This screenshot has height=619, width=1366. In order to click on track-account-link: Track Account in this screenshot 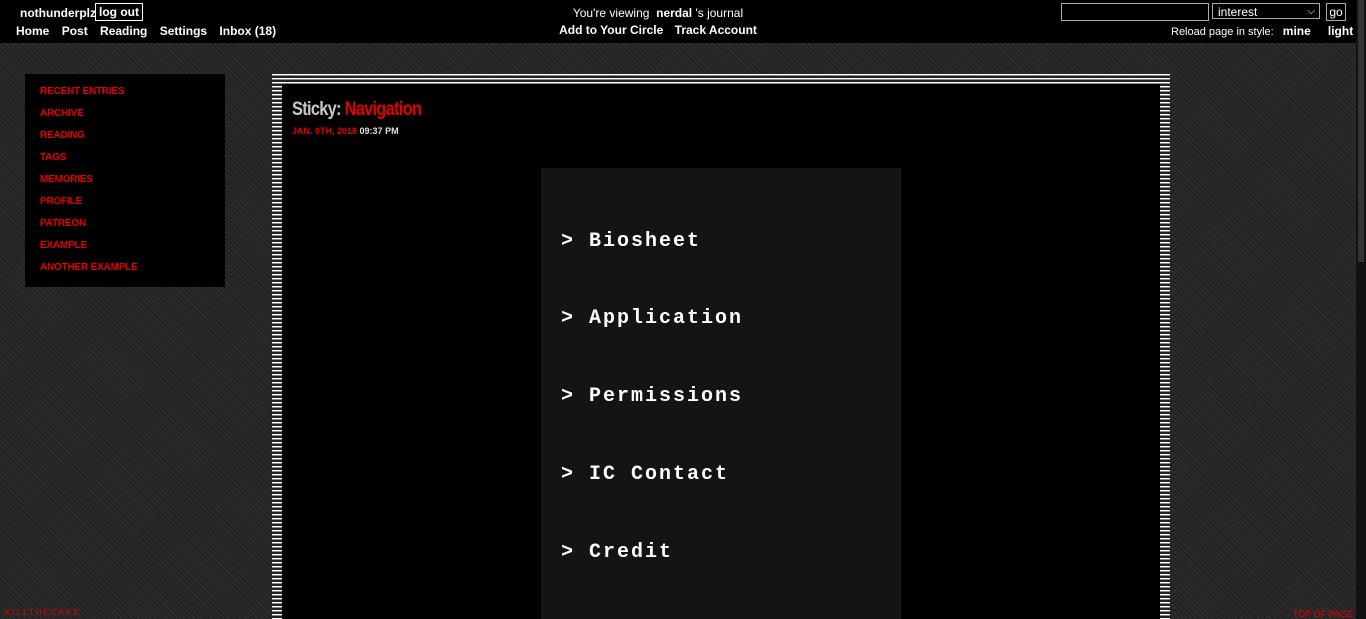, I will do `click(716, 30)`.